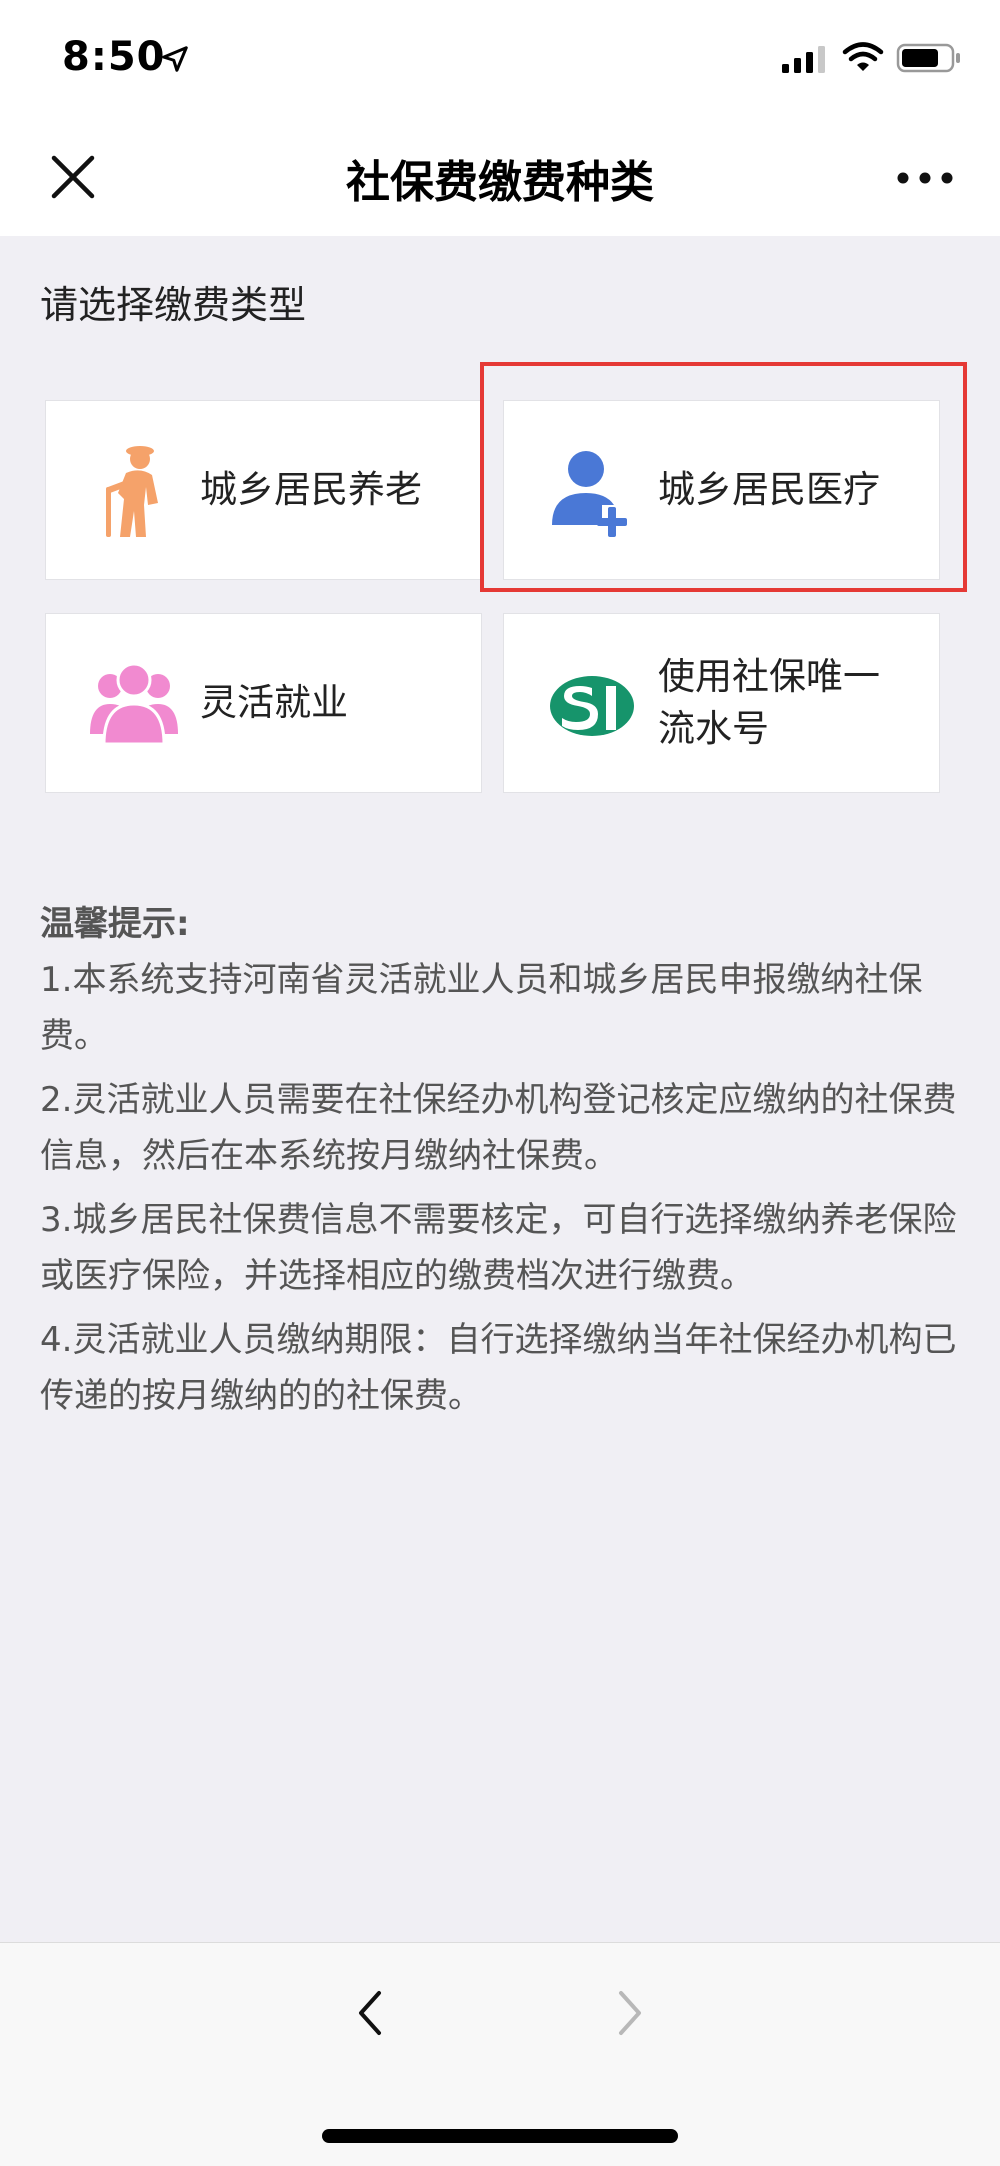 The height and width of the screenshot is (2166, 1000). I want to click on user-add-icon, so click(589, 494).